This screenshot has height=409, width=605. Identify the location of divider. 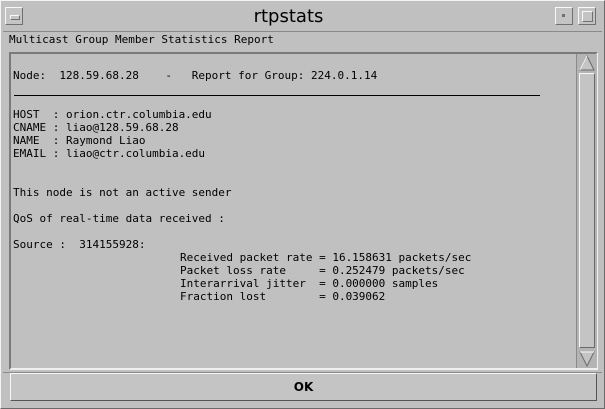
(277, 95).